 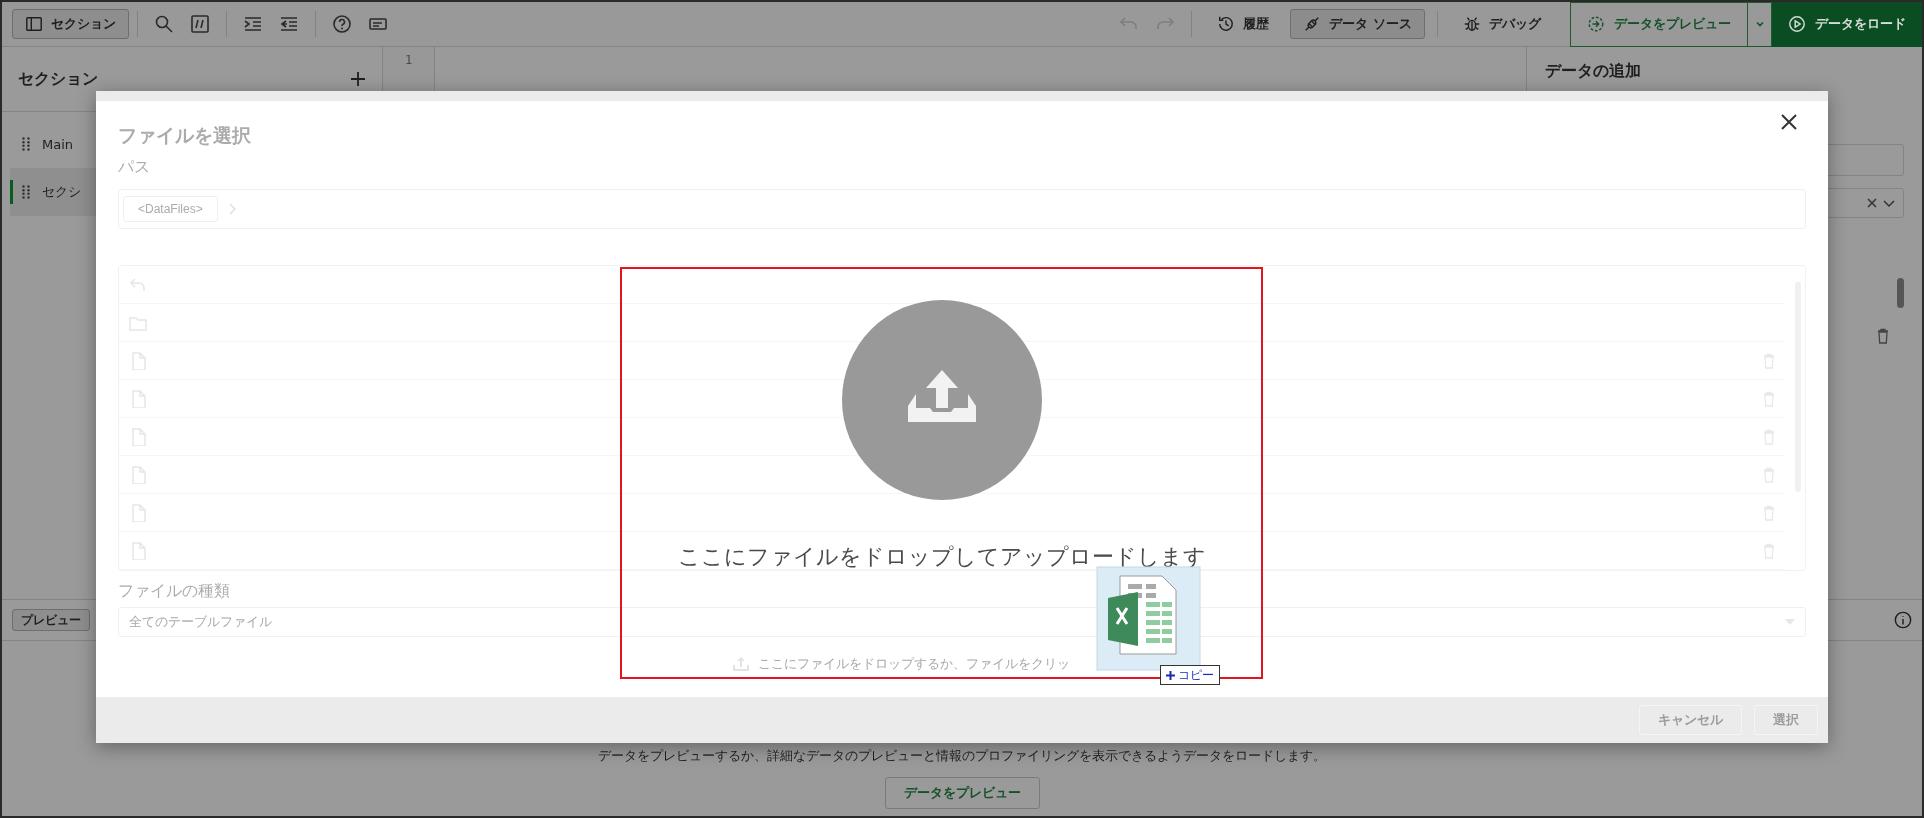 I want to click on file-type-label: ファイルの種類, so click(x=174, y=591).